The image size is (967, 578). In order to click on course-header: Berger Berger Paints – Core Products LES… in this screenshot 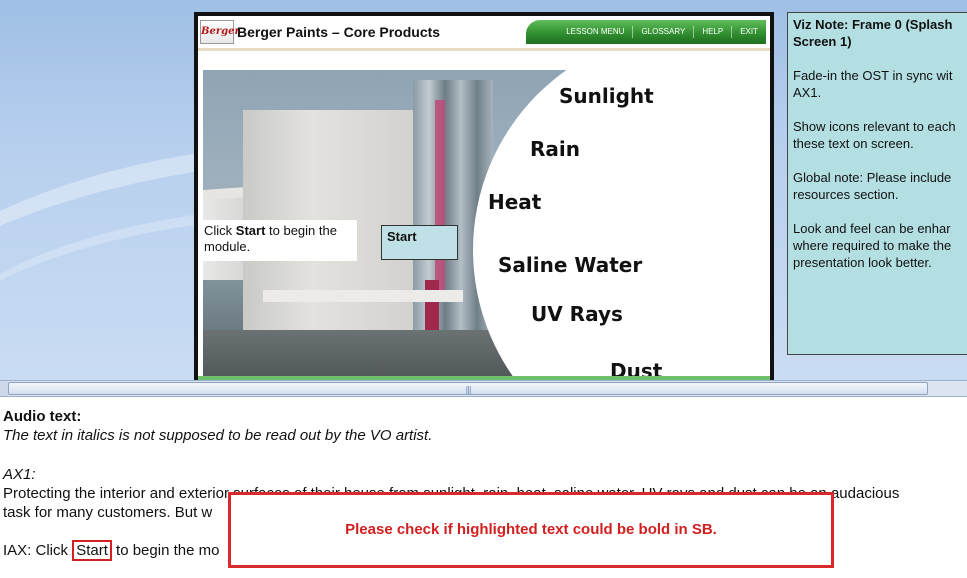, I will do `click(484, 33)`.